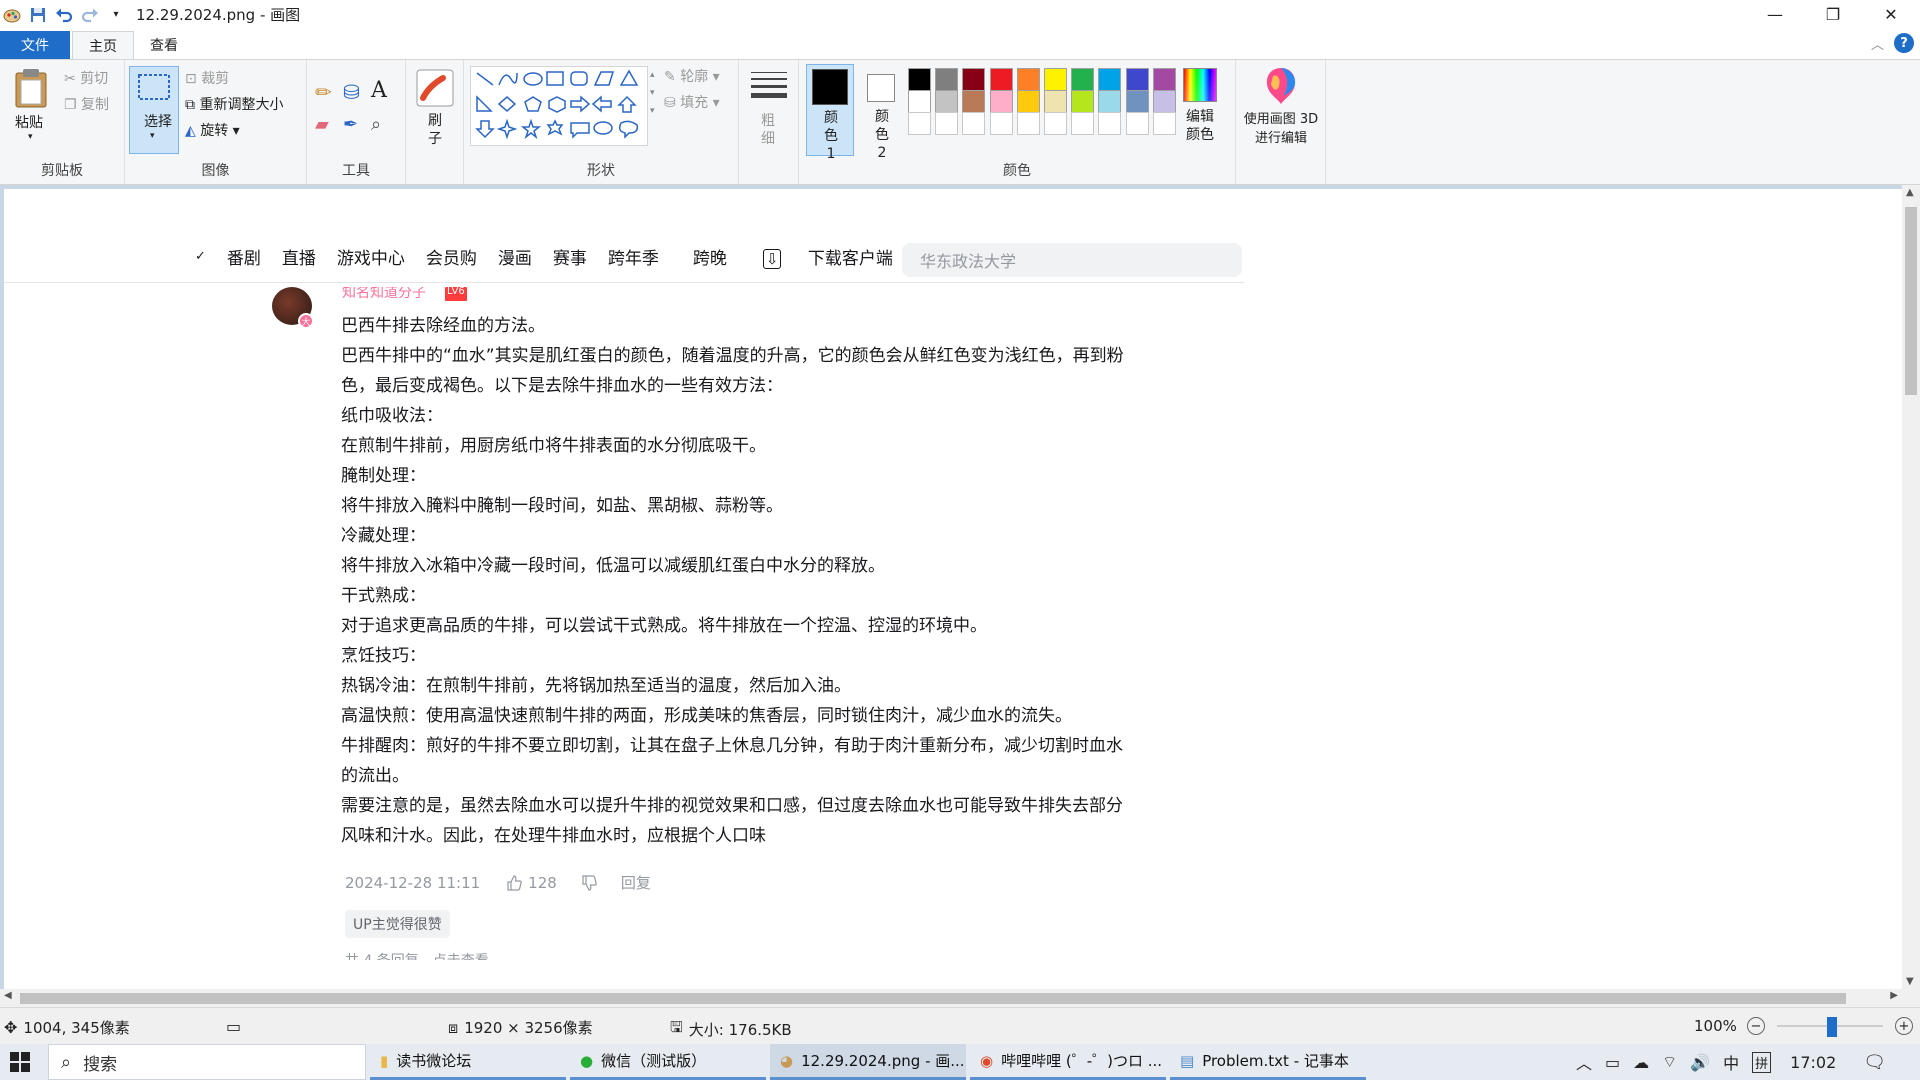  Describe the element at coordinates (838, 256) in the screenshot. I see `download-client-link: ⇩ 下载客户端` at that location.